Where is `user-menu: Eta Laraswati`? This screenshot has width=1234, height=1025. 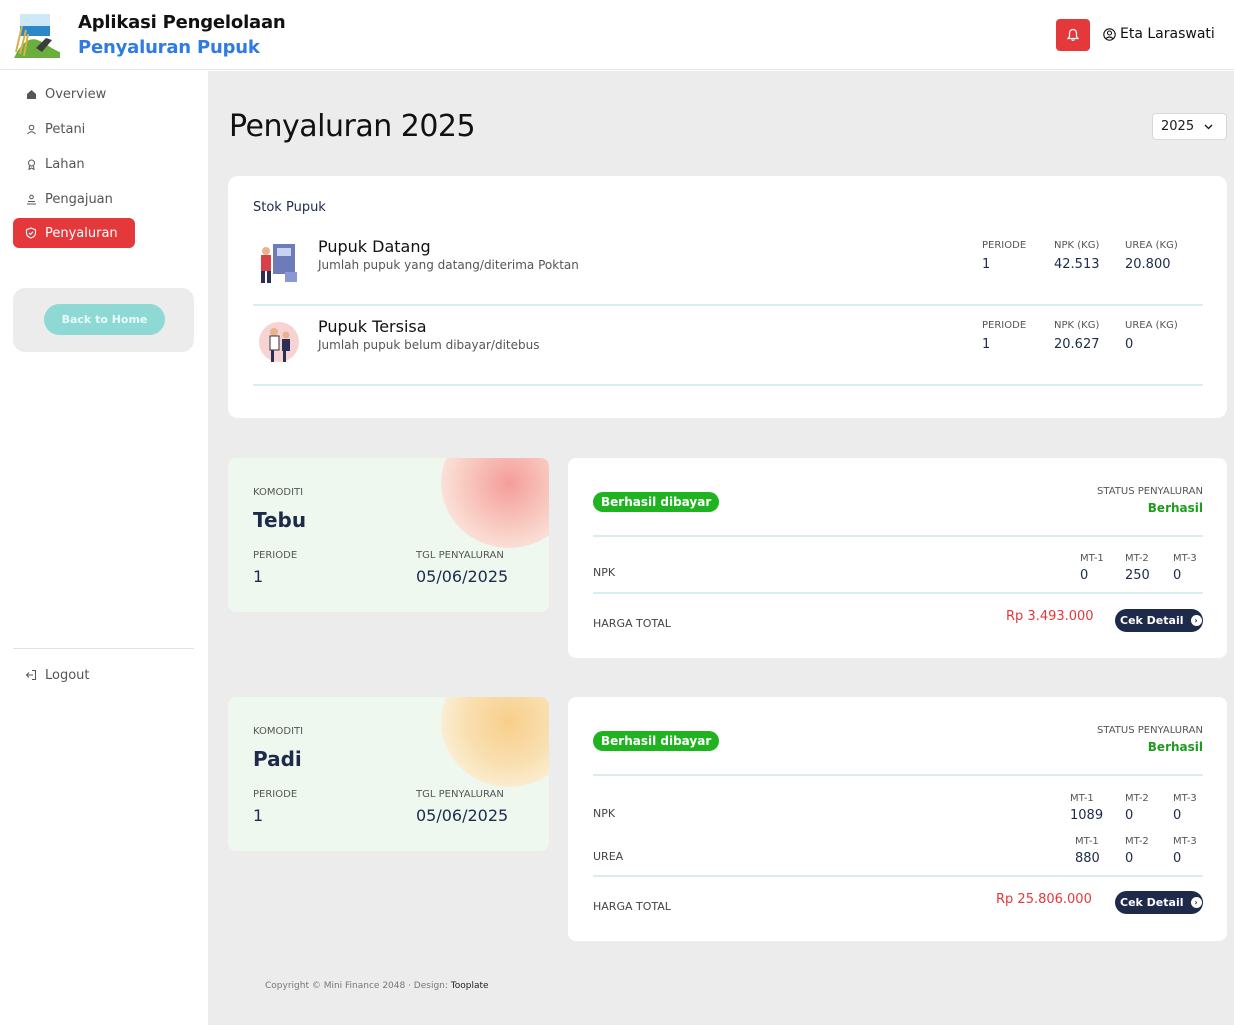 user-menu: Eta Laraswati is located at coordinates (1159, 34).